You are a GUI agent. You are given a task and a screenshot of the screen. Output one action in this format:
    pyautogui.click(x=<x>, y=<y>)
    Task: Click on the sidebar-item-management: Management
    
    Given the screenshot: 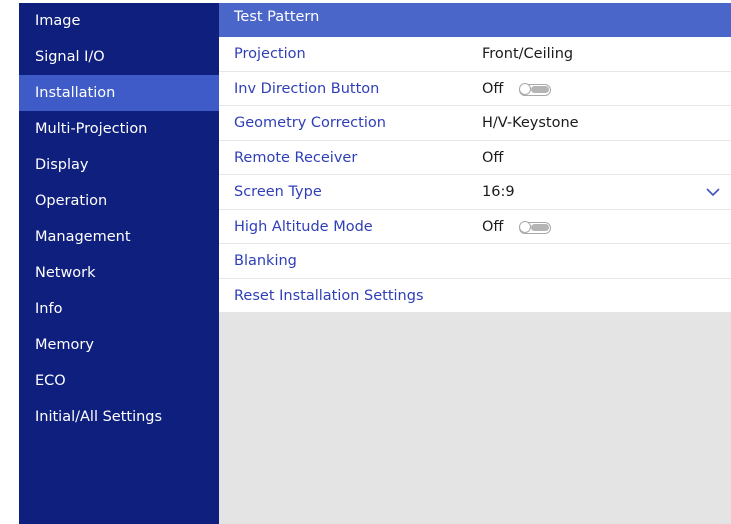 What is the action you would take?
    pyautogui.click(x=119, y=237)
    